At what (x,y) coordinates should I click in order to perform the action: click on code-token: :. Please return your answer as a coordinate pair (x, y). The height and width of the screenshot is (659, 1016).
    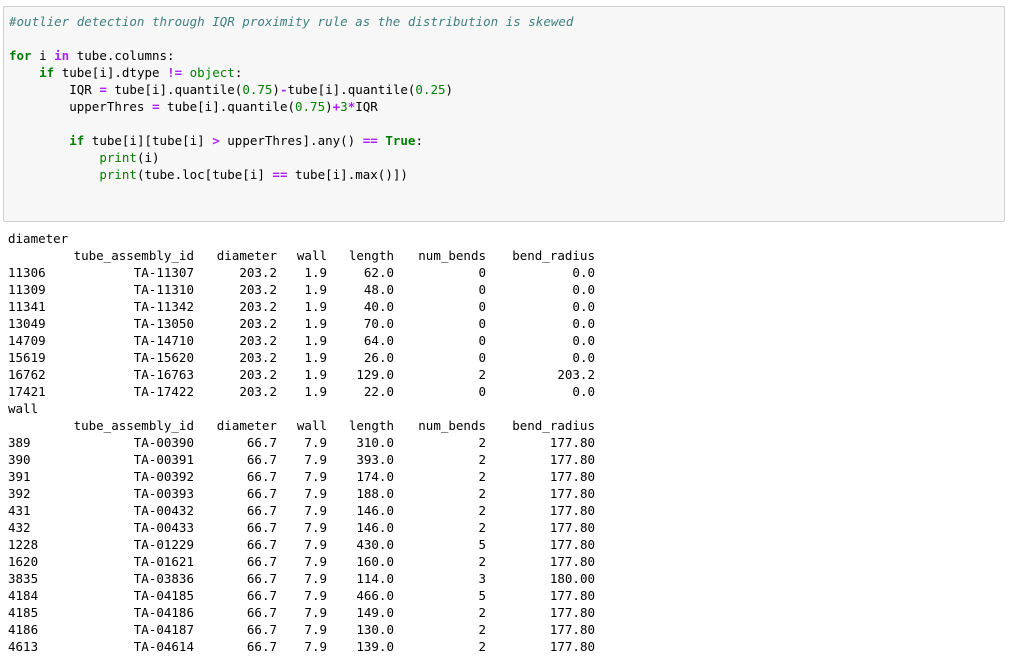
    Looking at the image, I should click on (419, 140).